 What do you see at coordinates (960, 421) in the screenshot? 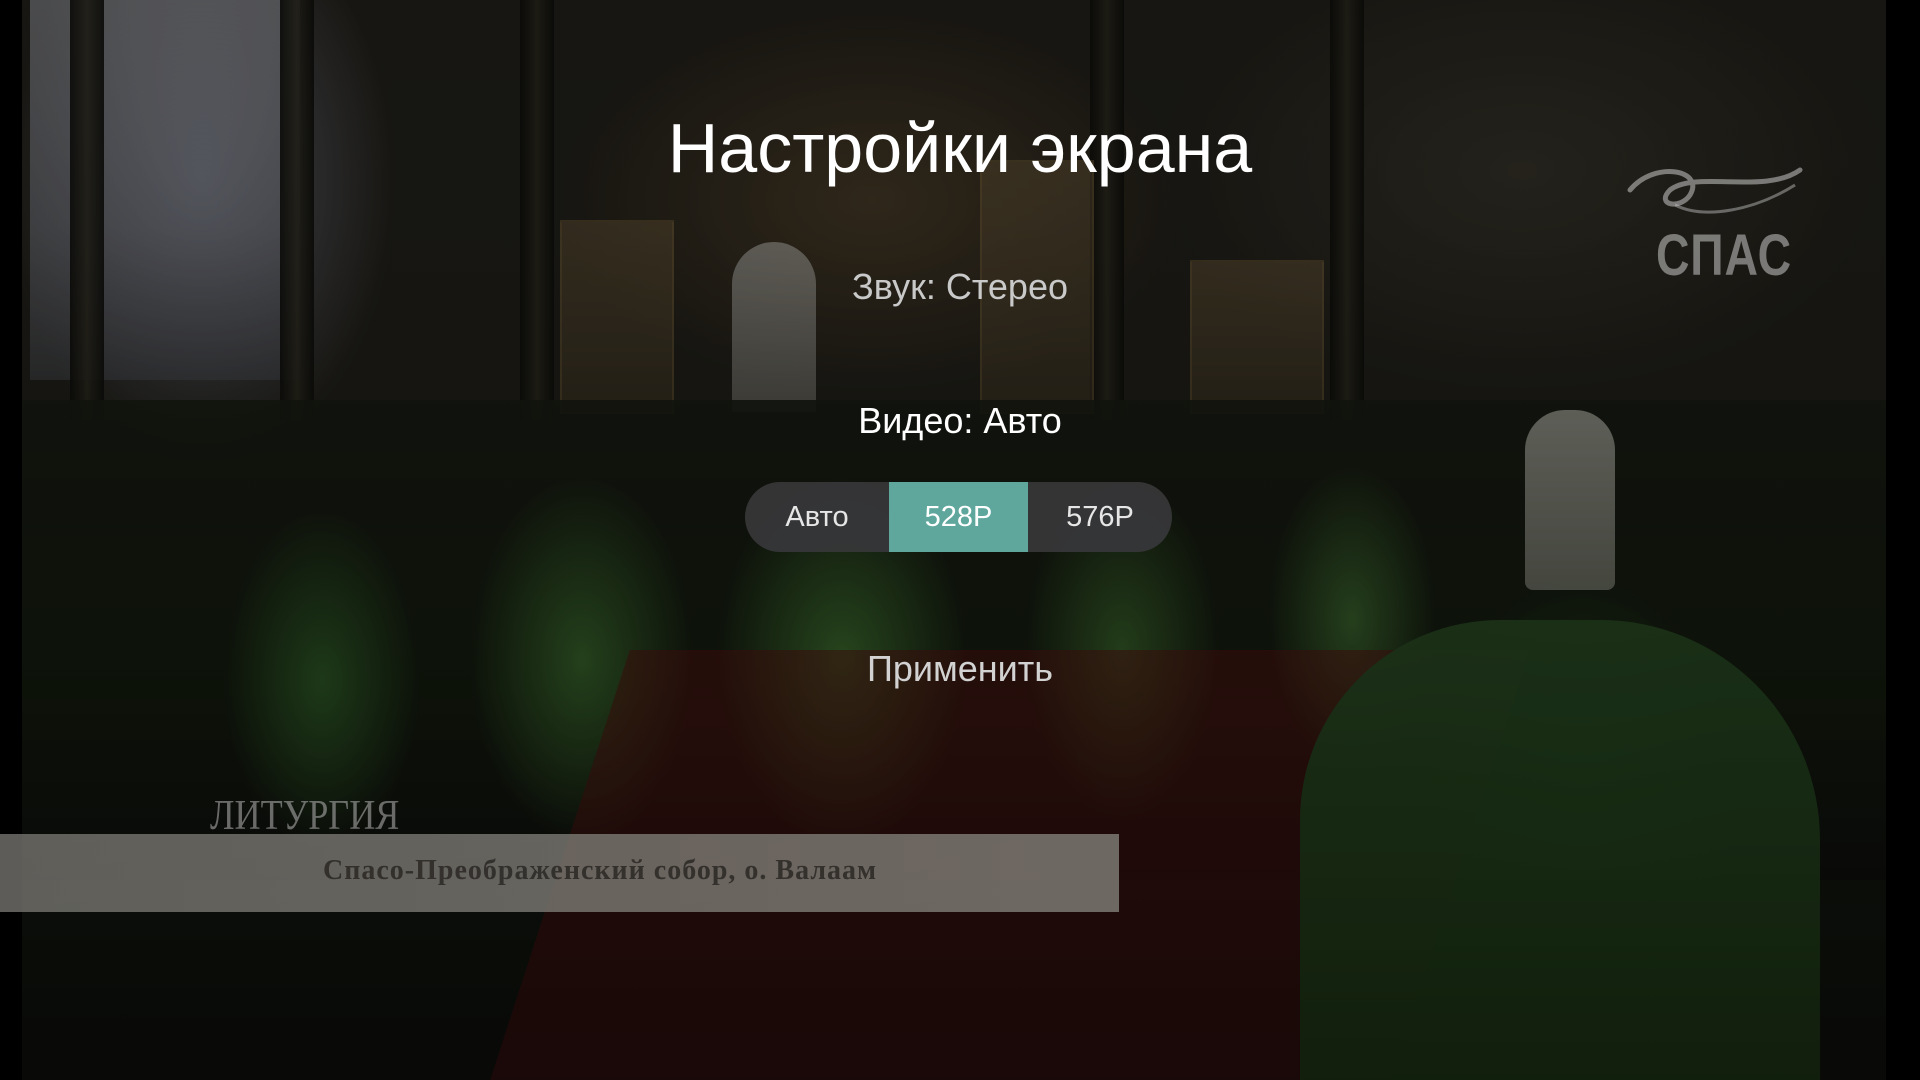
I see `video-setting-item: Видео: Авто` at bounding box center [960, 421].